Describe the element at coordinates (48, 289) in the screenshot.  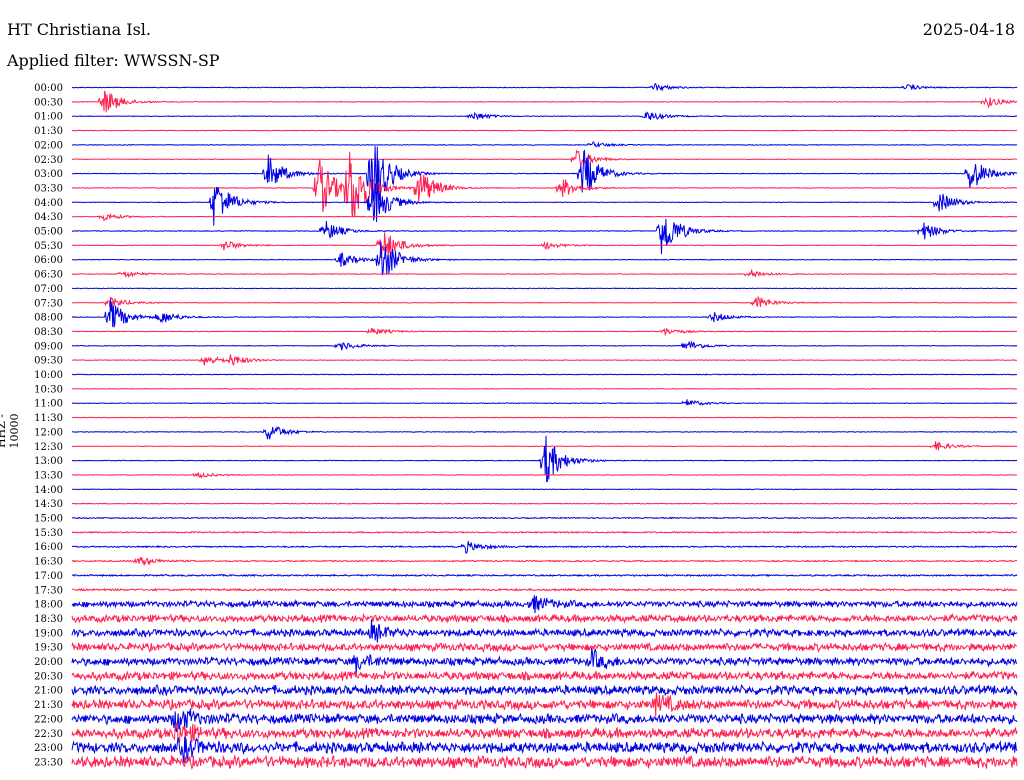
I see `time-tick-label: 07:00` at that location.